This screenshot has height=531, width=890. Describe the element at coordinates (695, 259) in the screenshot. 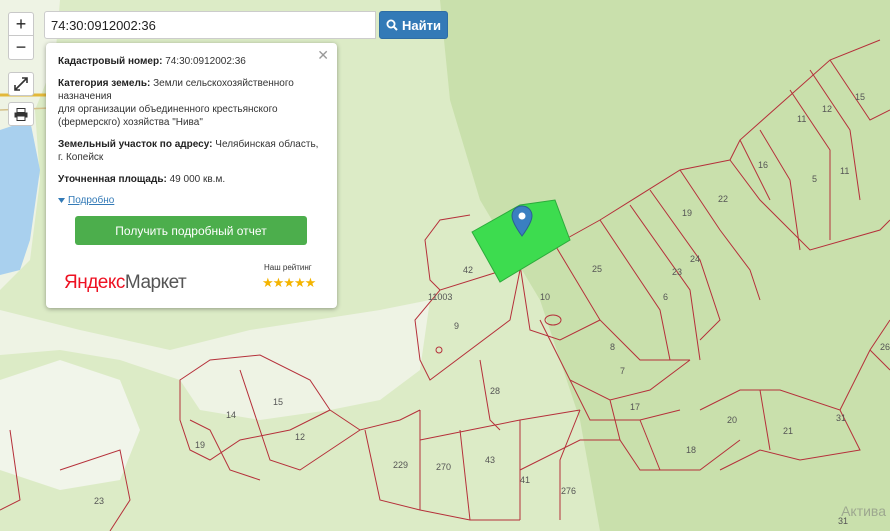

I see `parcel-label: 24` at that location.